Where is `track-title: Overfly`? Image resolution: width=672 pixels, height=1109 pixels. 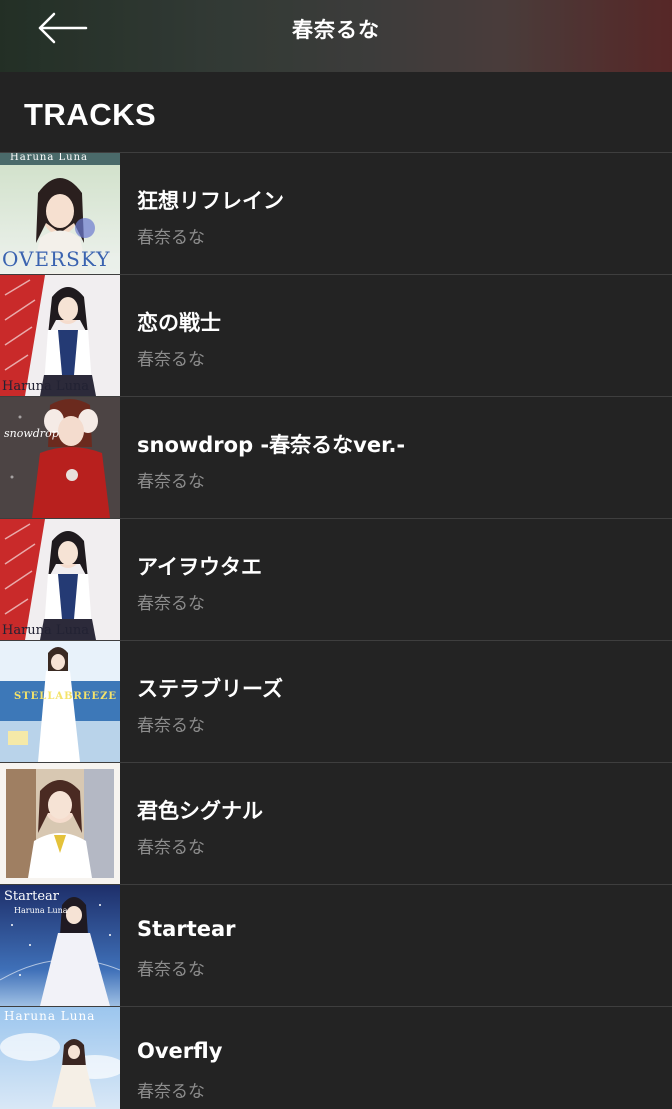
track-title: Overfly is located at coordinates (180, 1051).